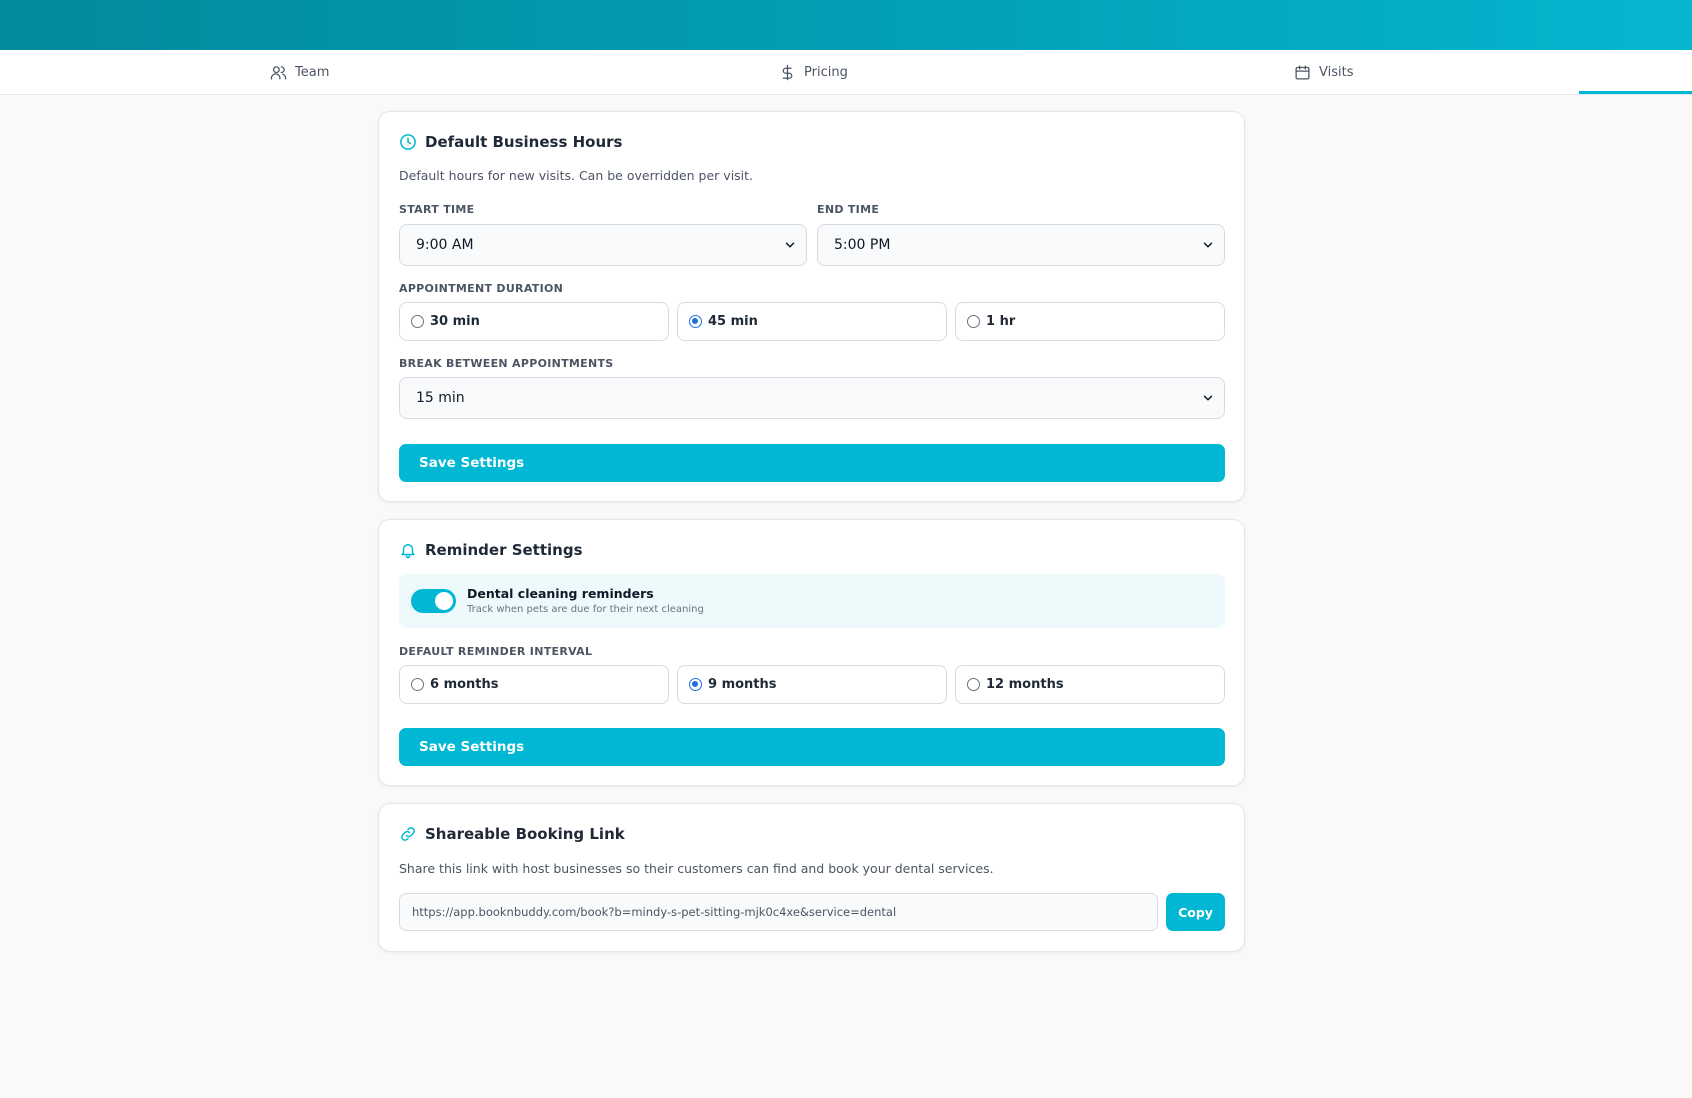 This screenshot has height=1098, width=1692. Describe the element at coordinates (496, 651) in the screenshot. I see `interval-label: DEFAULT REMINDER INTERVAL` at that location.